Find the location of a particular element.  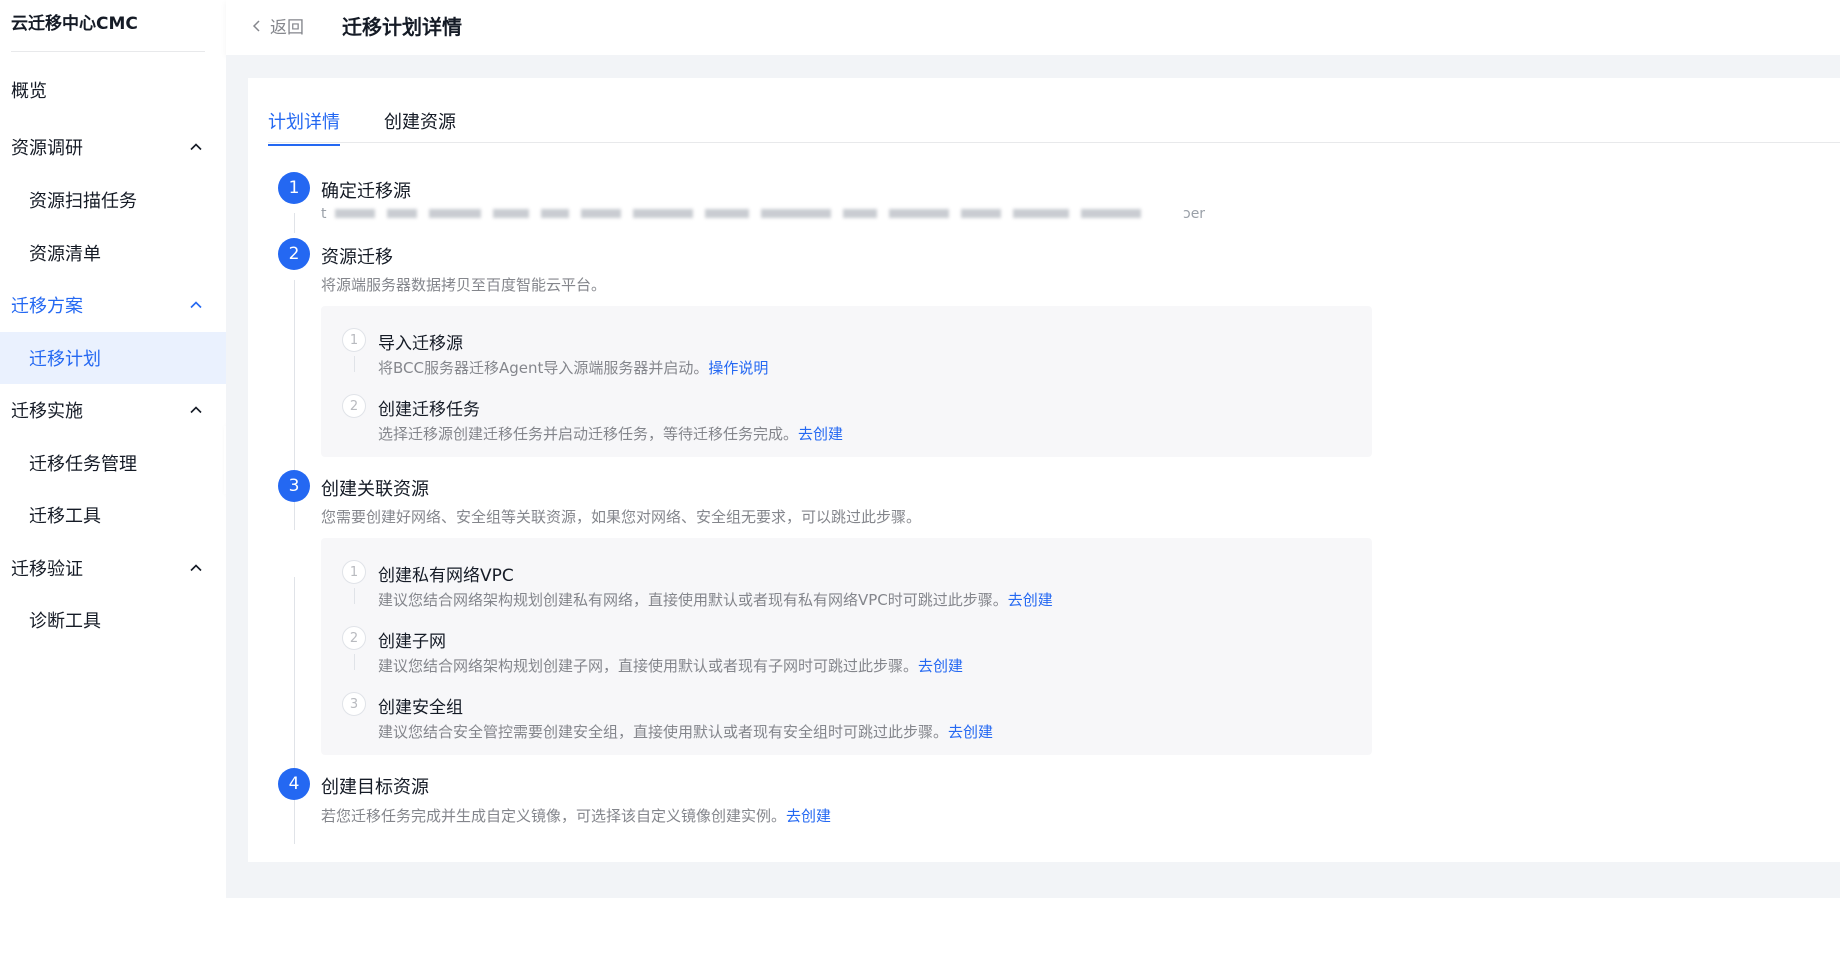

sidebar-item-label: 迁移实施 is located at coordinates (47, 411).